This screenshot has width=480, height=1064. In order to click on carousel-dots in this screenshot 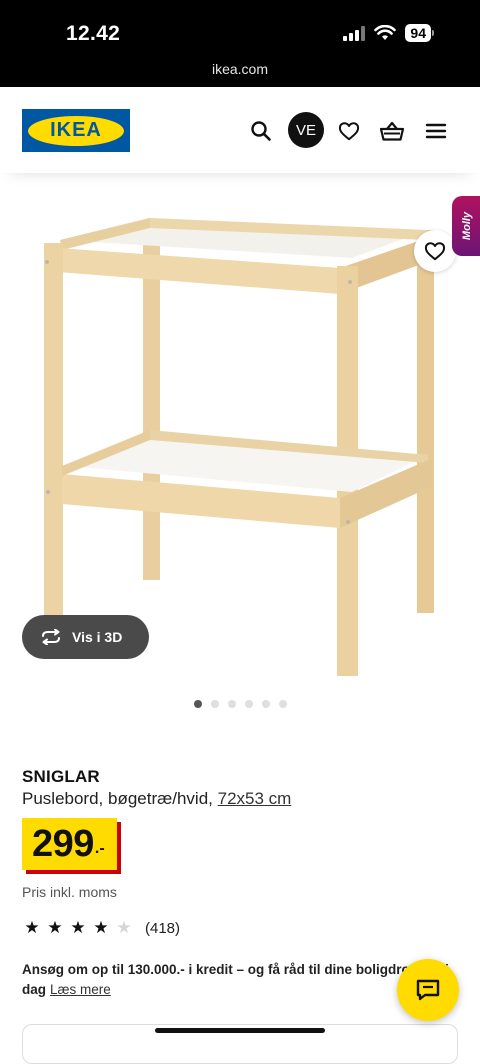, I will do `click(240, 704)`.